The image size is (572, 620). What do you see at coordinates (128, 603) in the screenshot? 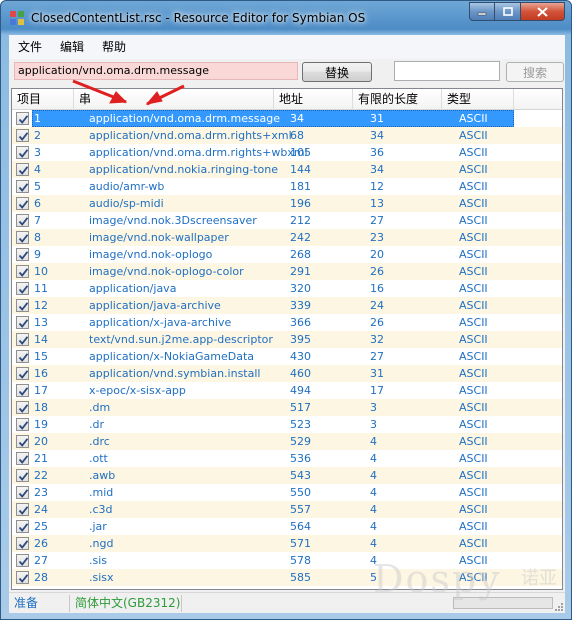
I see `status-encoding: 简体中文(GB2312)` at bounding box center [128, 603].